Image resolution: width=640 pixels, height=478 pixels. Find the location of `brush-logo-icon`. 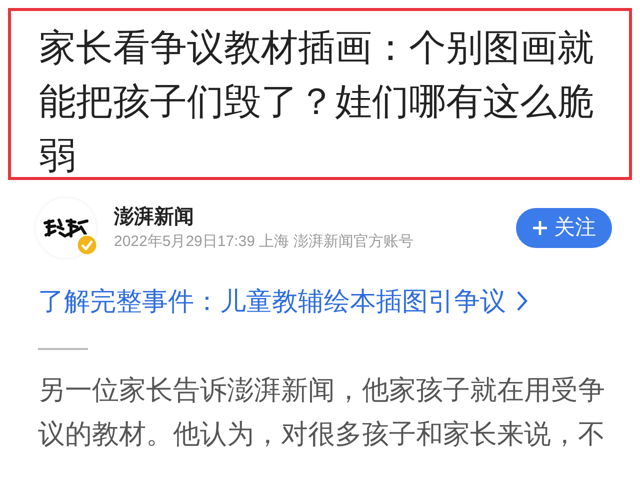

brush-logo-icon is located at coordinates (66, 228).